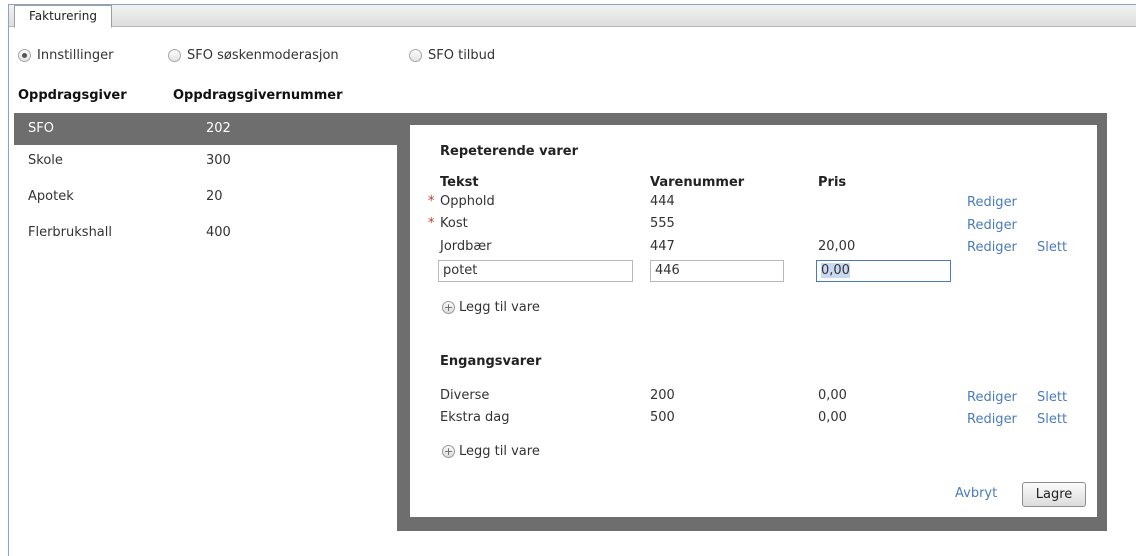 Image resolution: width=1136 pixels, height=556 pixels. I want to click on radio-selected-icon, so click(24, 55).